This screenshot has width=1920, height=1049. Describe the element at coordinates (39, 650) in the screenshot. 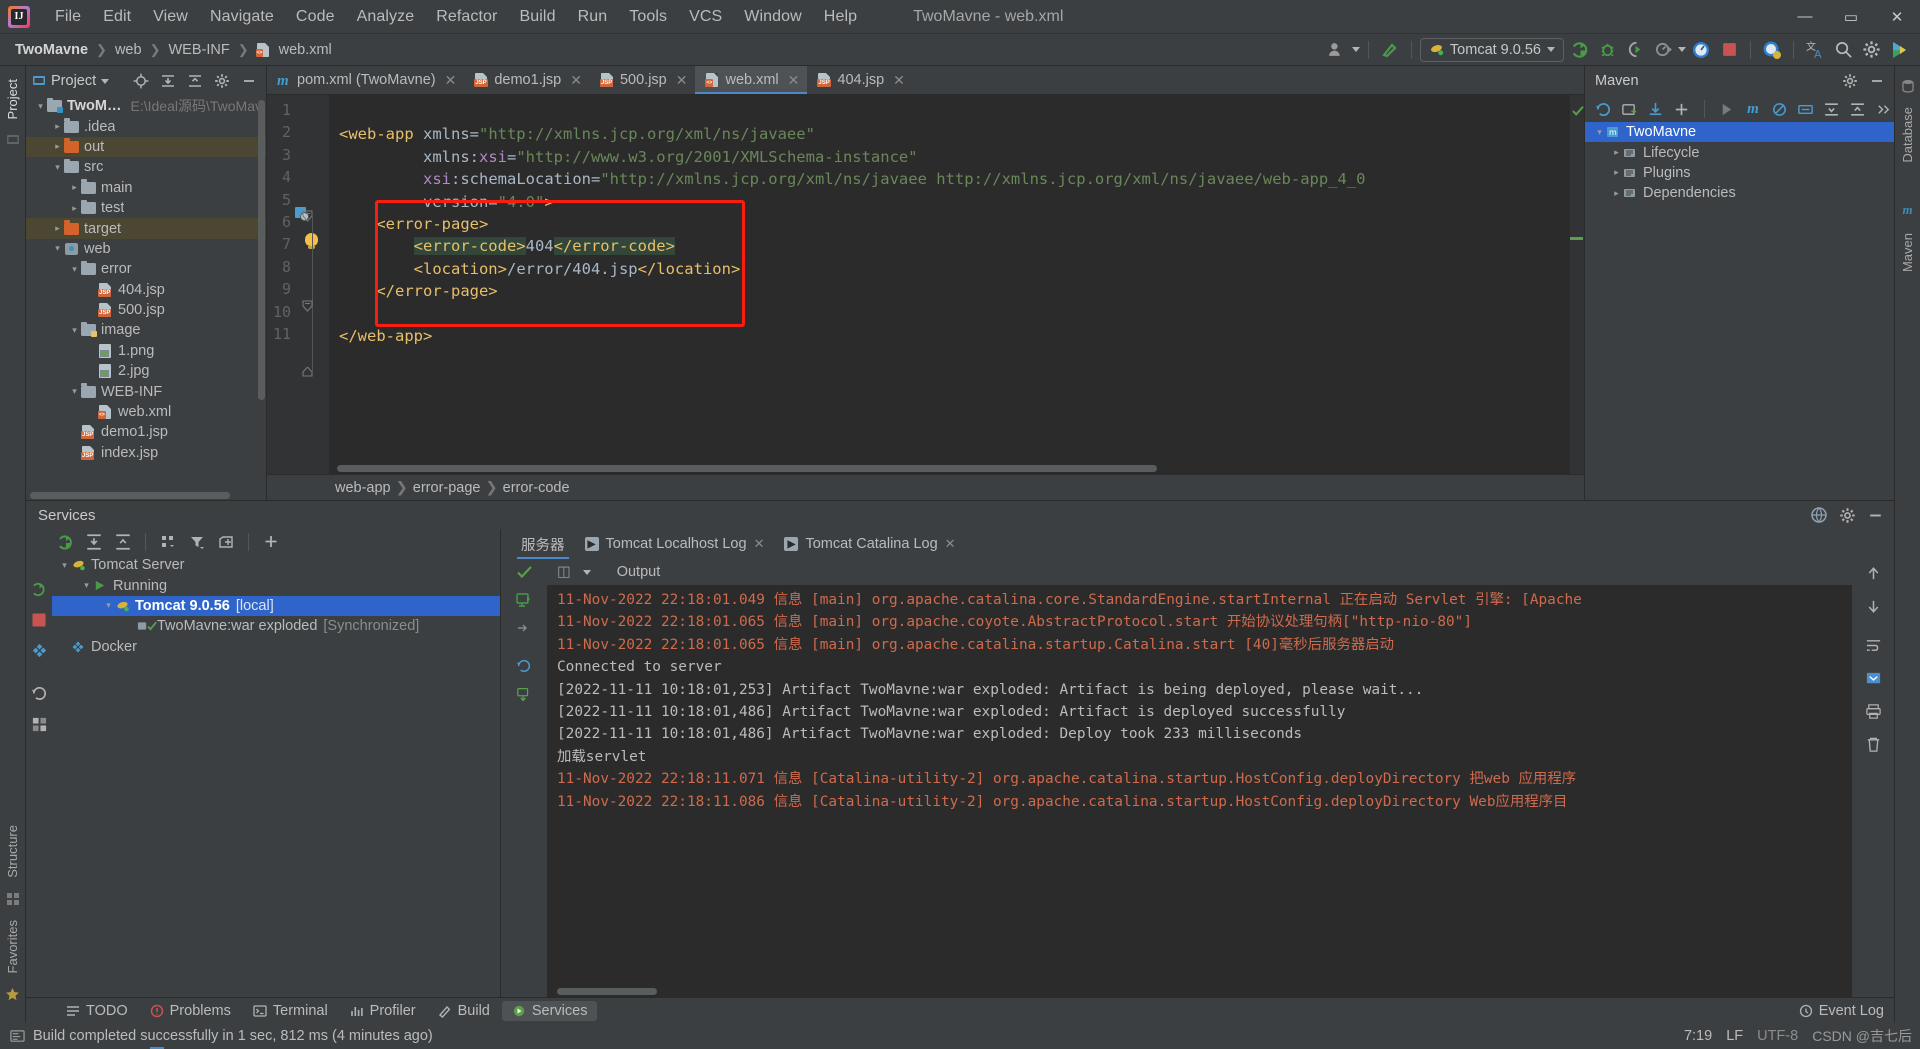

I see `docker-icon` at that location.